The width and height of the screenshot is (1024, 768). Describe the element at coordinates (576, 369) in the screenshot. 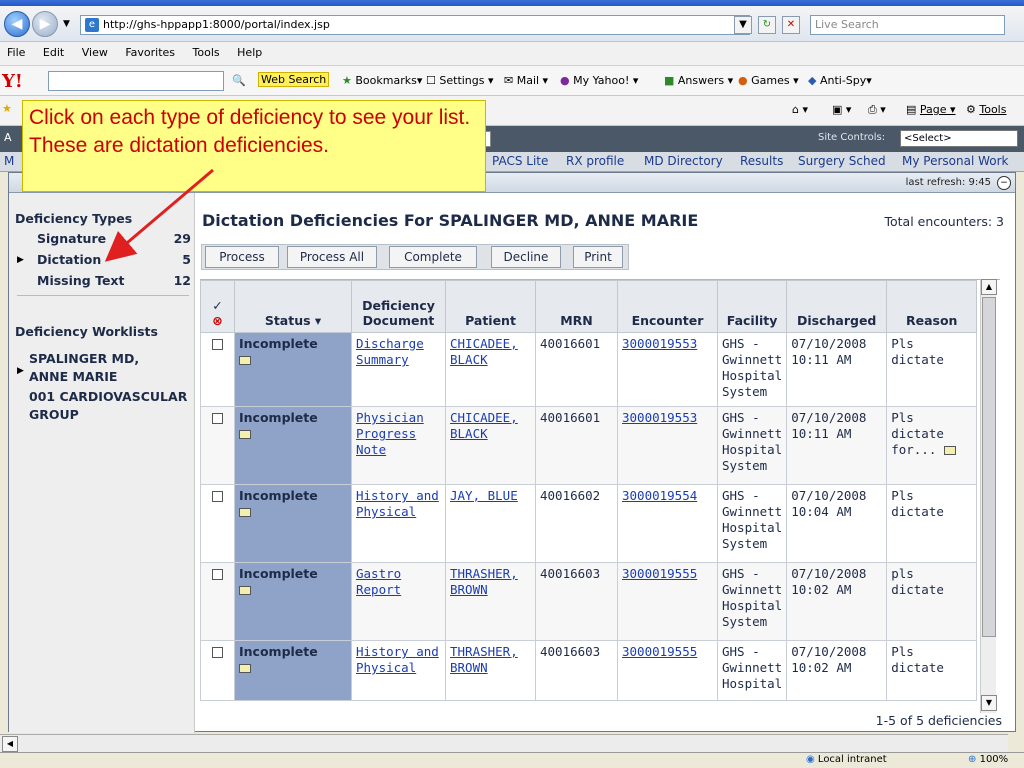

I see `mrn-cell: 40016601` at that location.